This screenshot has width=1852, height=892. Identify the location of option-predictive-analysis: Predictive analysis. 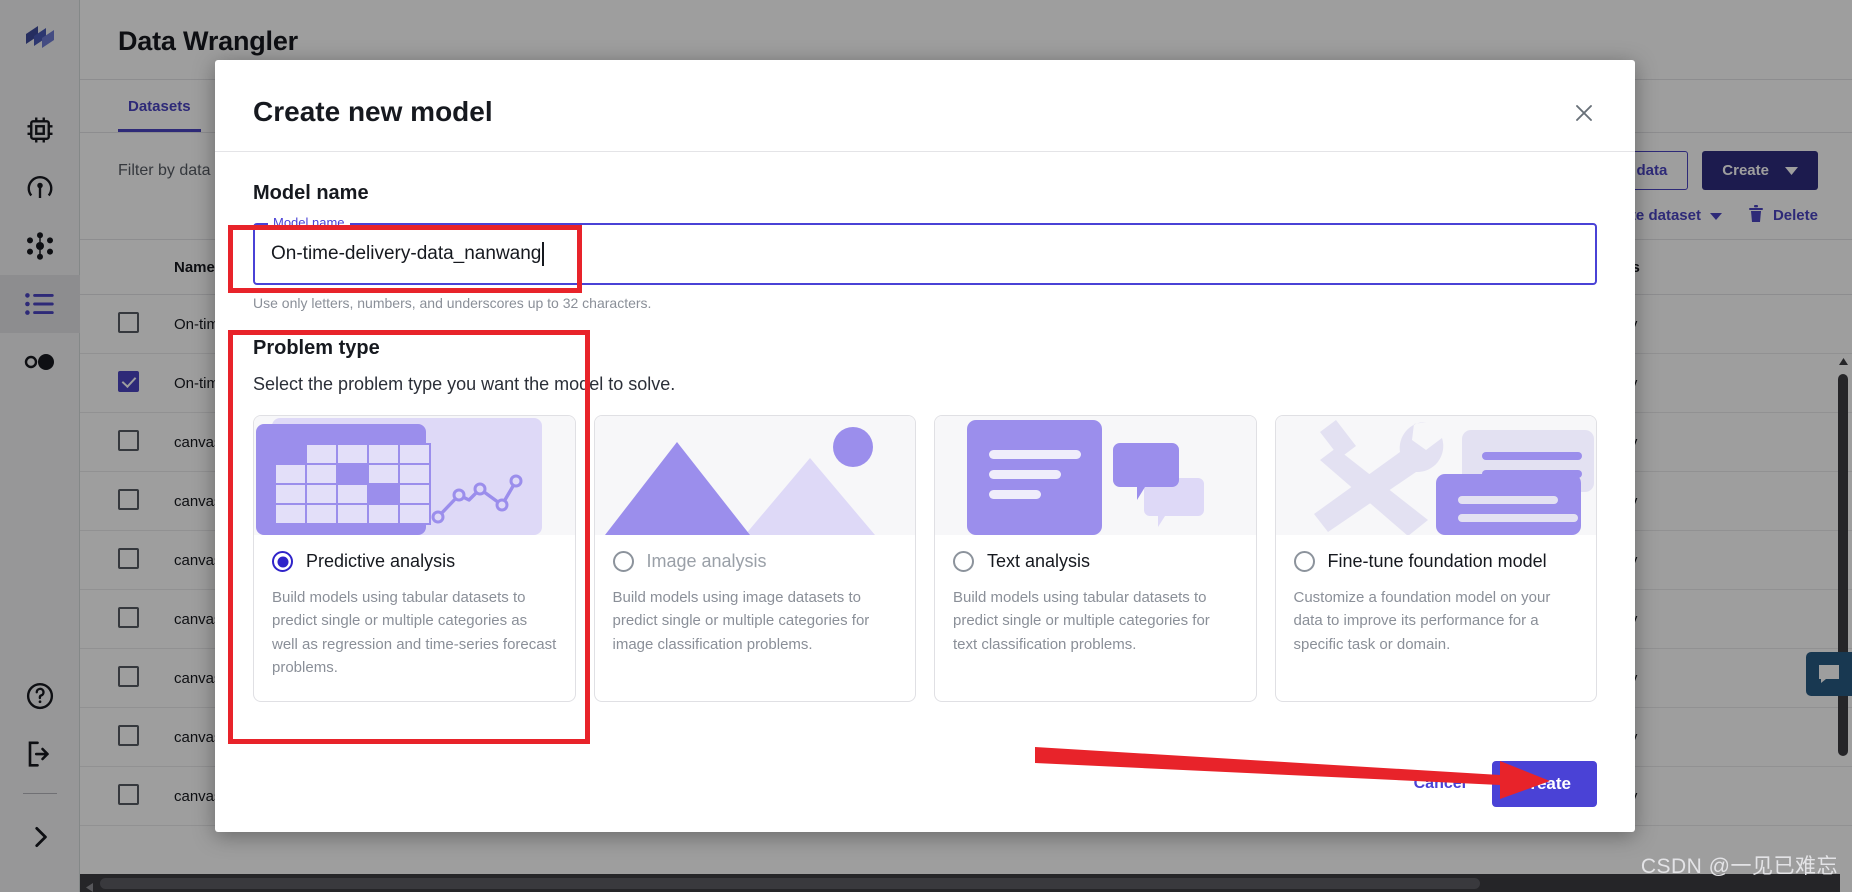
(414, 561).